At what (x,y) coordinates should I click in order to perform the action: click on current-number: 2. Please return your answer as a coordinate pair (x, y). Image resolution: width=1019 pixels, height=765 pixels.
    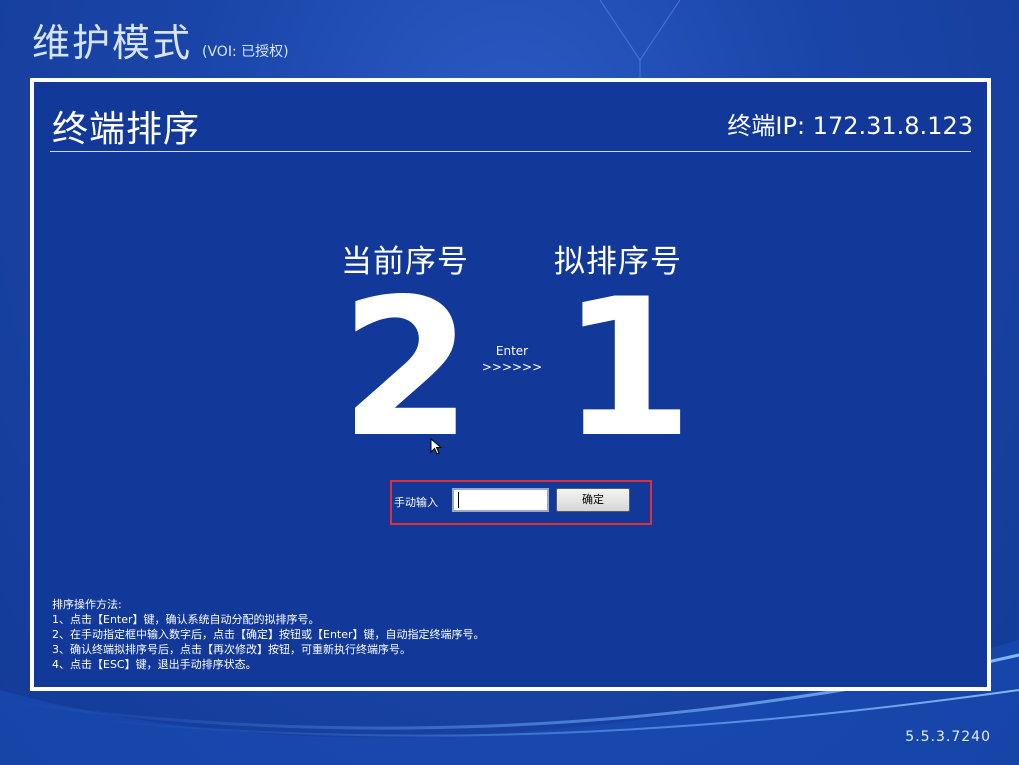
    Looking at the image, I should click on (406, 368).